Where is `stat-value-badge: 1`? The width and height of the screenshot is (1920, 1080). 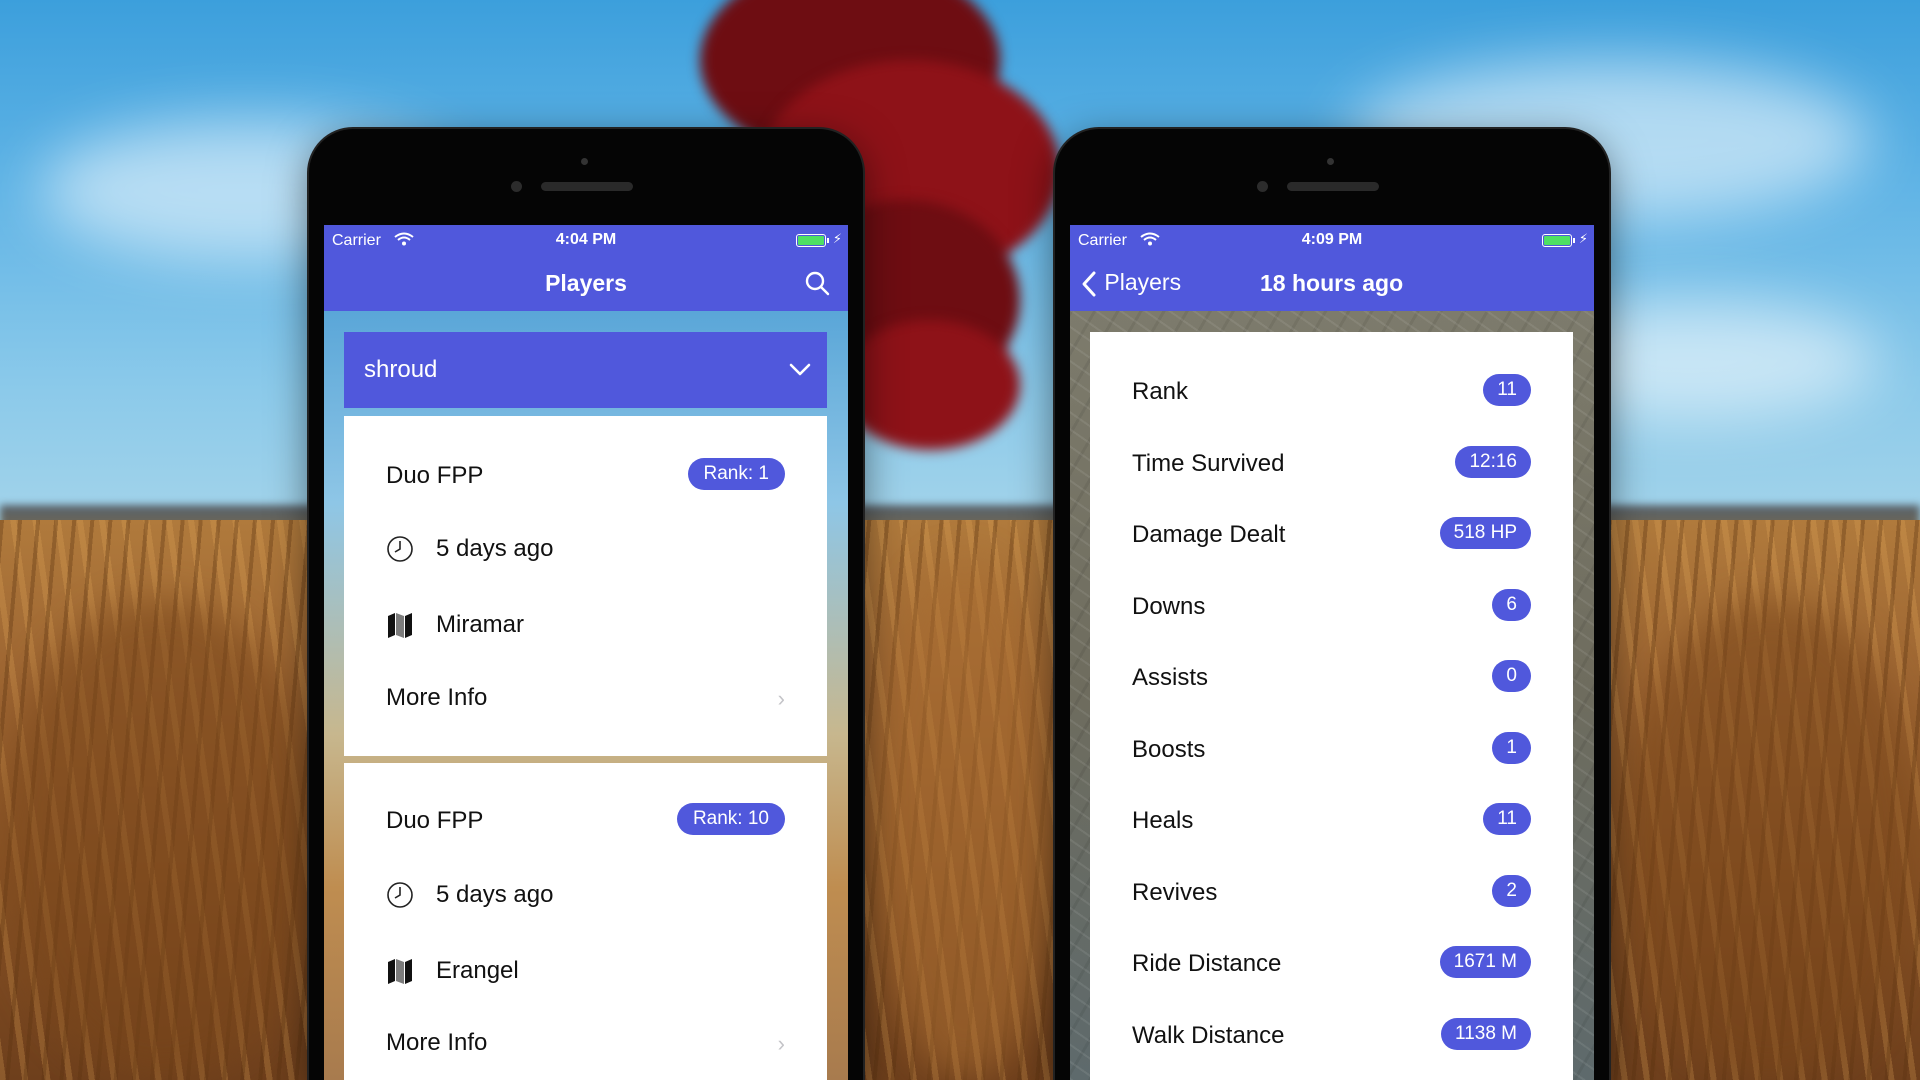
stat-value-badge: 1 is located at coordinates (1511, 748).